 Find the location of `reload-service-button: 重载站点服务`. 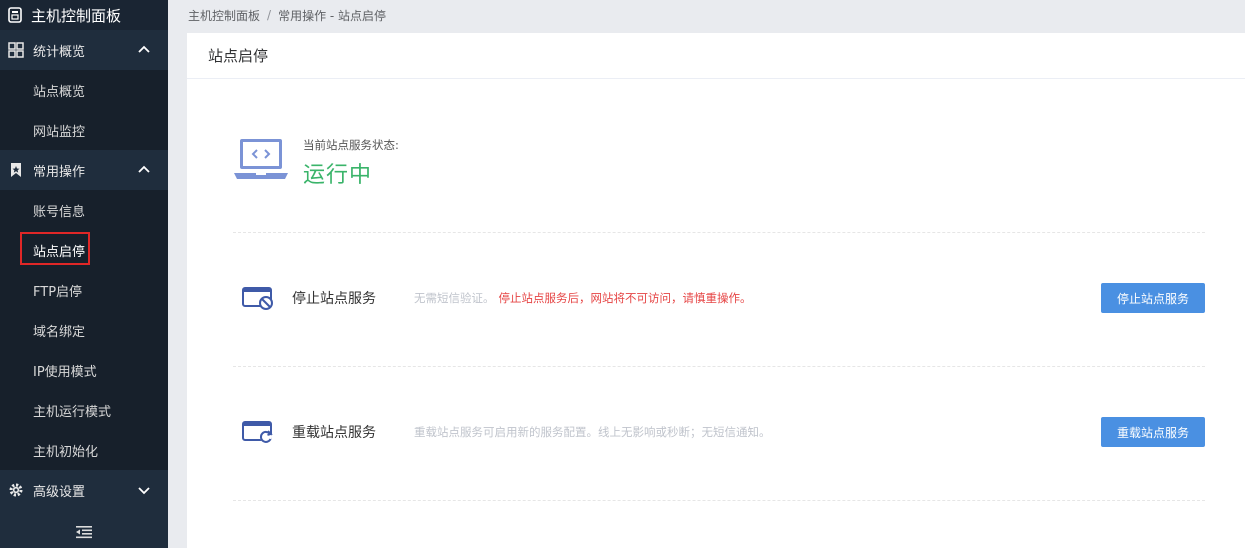

reload-service-button: 重载站点服务 is located at coordinates (1153, 432).